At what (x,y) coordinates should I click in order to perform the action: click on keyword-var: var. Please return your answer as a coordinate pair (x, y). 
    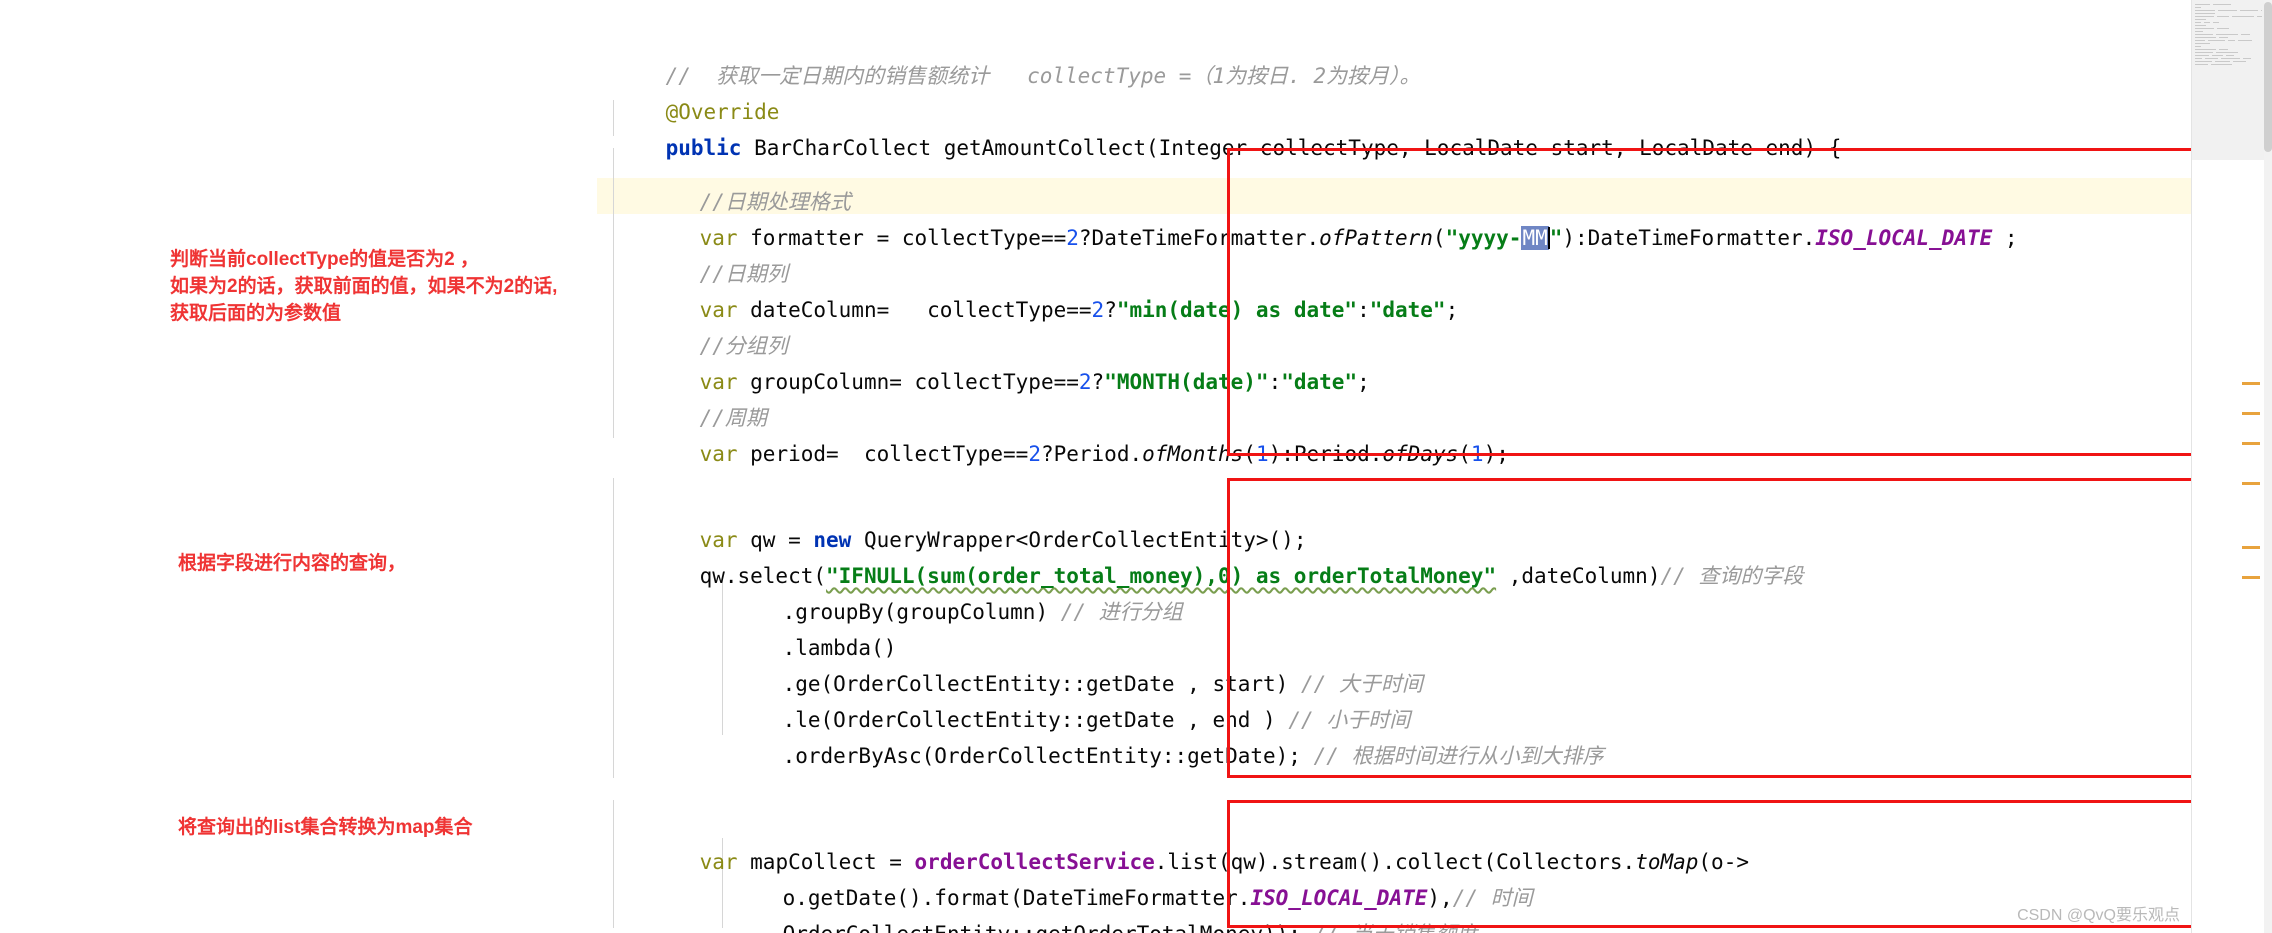
    Looking at the image, I should click on (718, 454).